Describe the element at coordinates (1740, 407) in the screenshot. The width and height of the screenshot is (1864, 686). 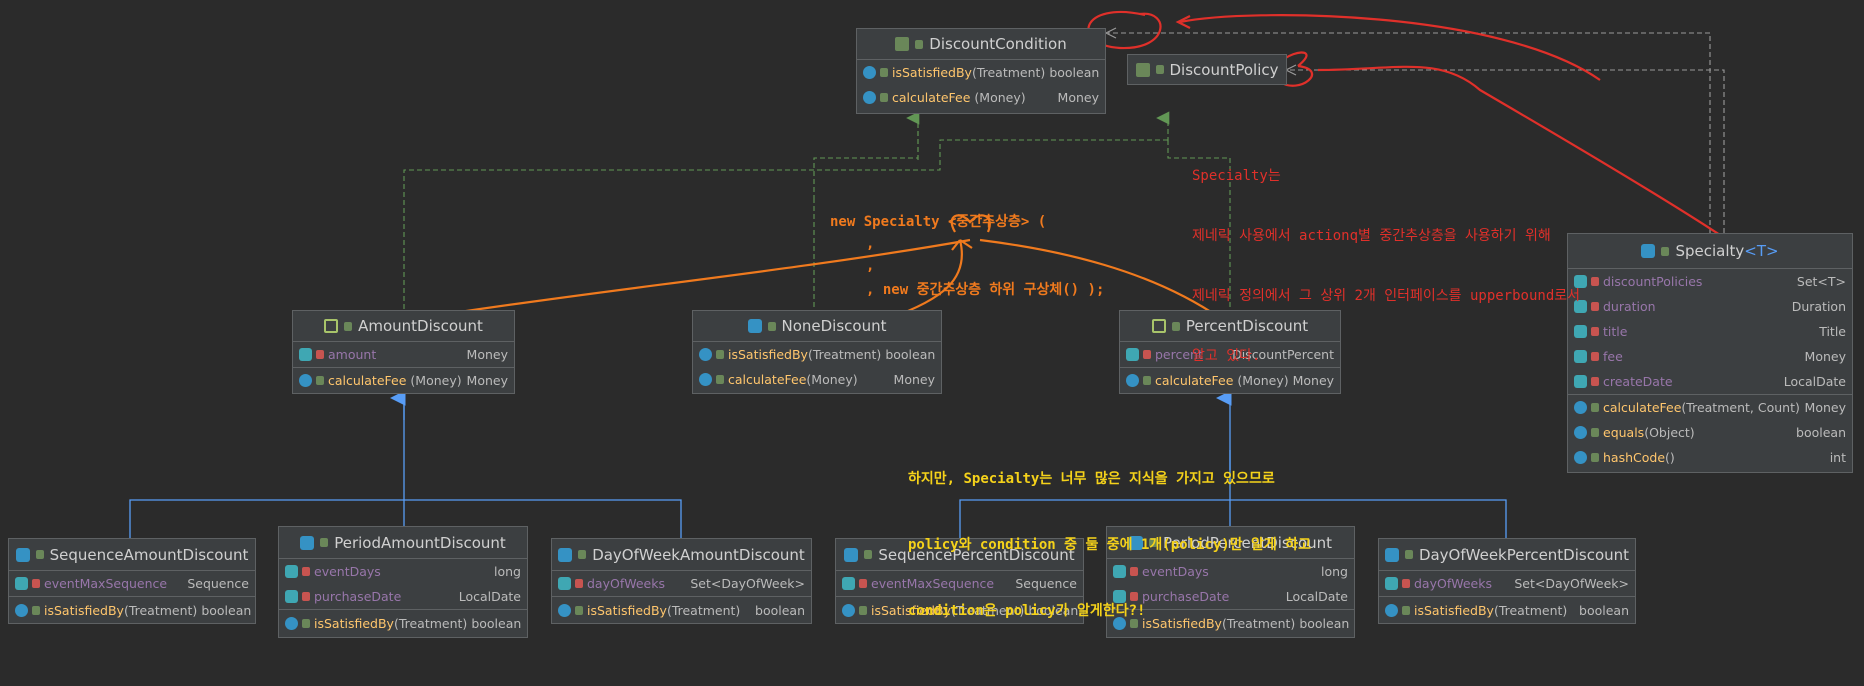
I see `method-params: (Treatment, Count)` at that location.